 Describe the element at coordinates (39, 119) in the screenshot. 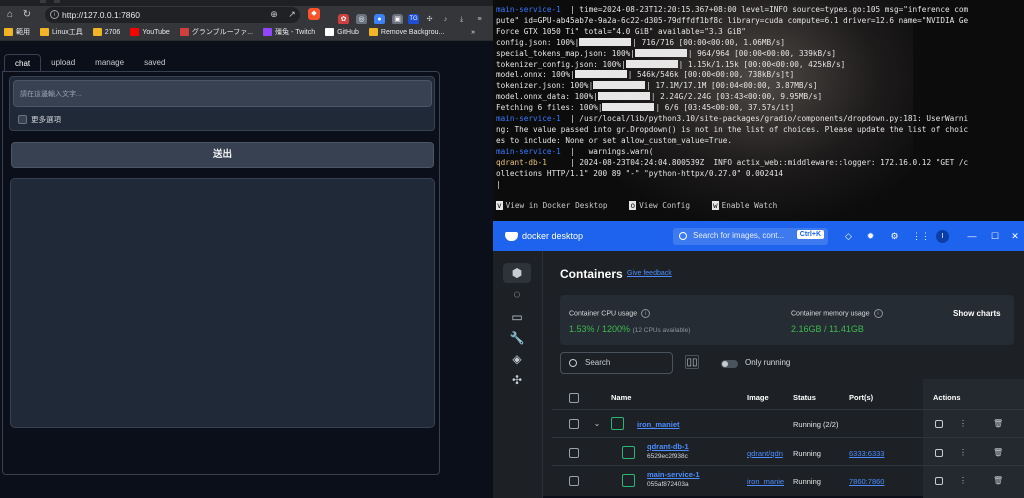

I see `more-options-checkbox: 更多選項` at that location.